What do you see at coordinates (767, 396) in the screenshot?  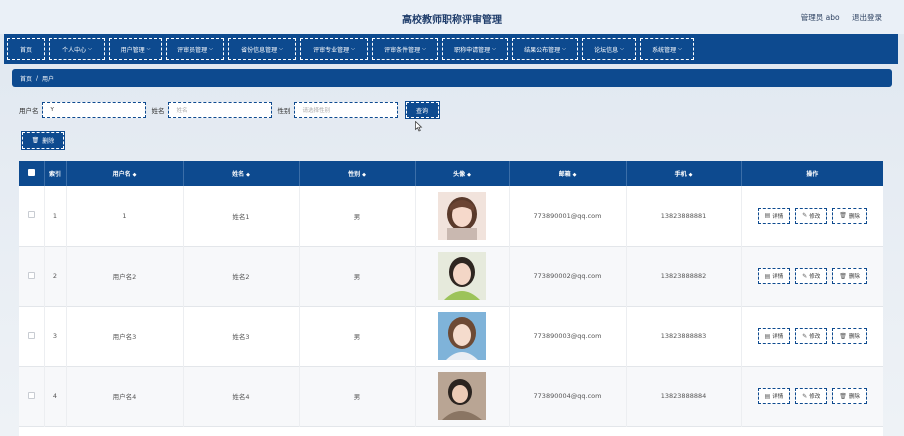 I see `document-icon: ▤` at bounding box center [767, 396].